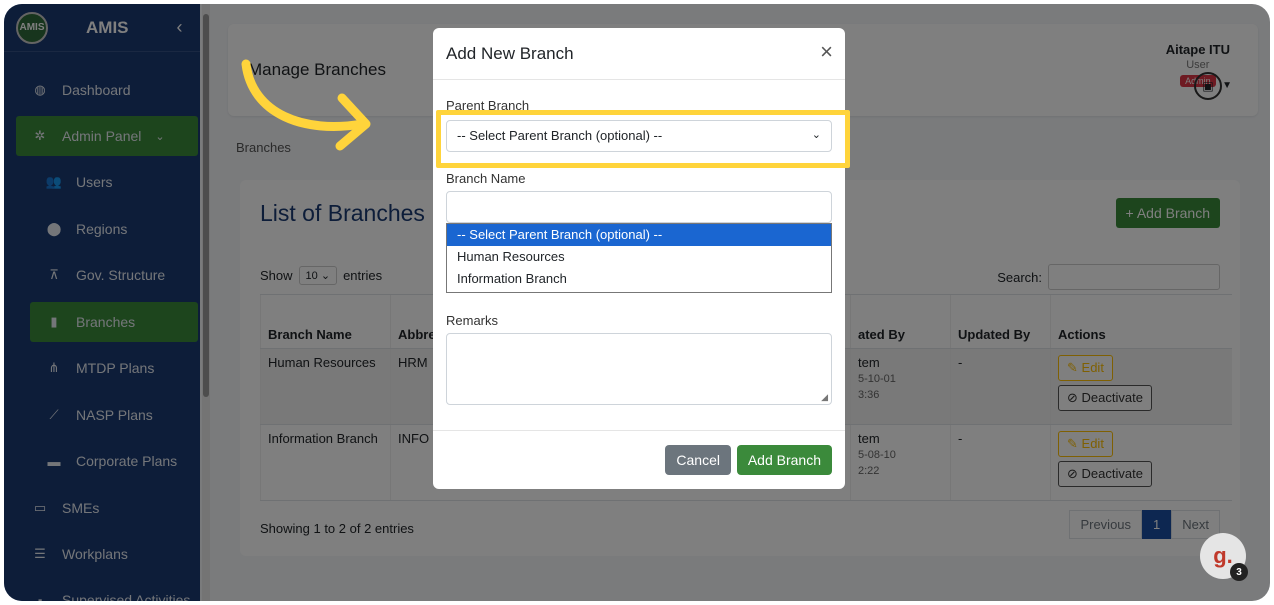 The image size is (1274, 605). What do you see at coordinates (639, 235) in the screenshot?
I see `option-none: -- Select Parent Branch (optional) --` at bounding box center [639, 235].